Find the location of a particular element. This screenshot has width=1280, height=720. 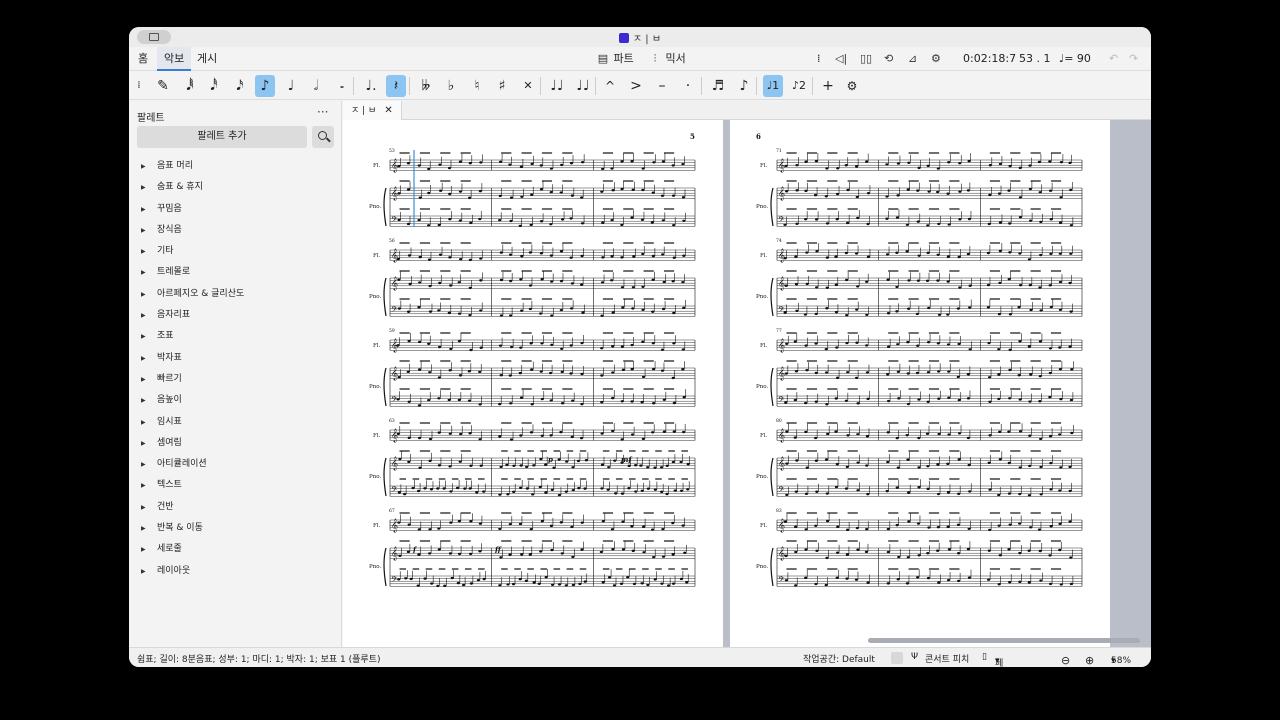

redo-button: ↷ is located at coordinates (1133, 59).